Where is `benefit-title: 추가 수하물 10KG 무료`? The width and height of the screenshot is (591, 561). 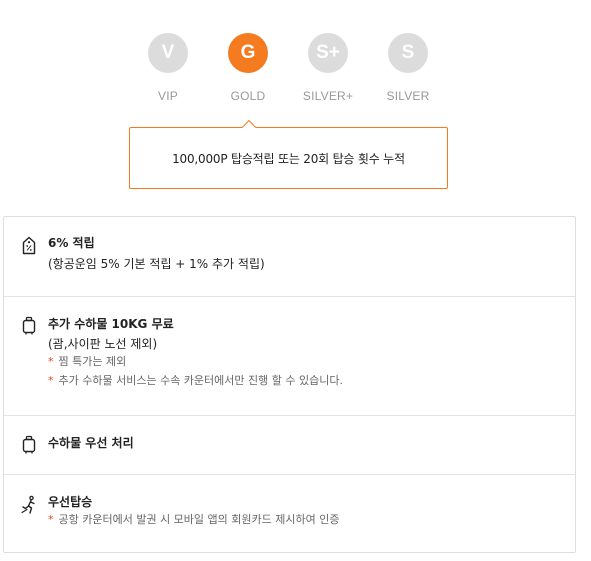 benefit-title: 추가 수하물 10KG 무료 is located at coordinates (111, 324).